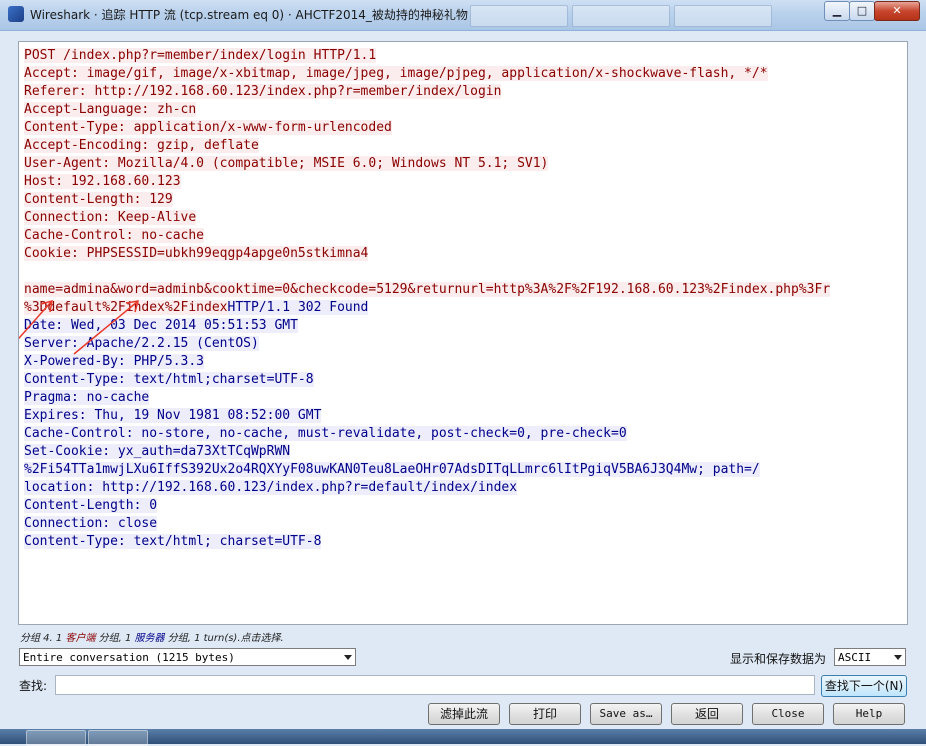 The image size is (926, 746). Describe the element at coordinates (778, 659) in the screenshot. I see `show-save-label: 显示和保存数据为` at that location.